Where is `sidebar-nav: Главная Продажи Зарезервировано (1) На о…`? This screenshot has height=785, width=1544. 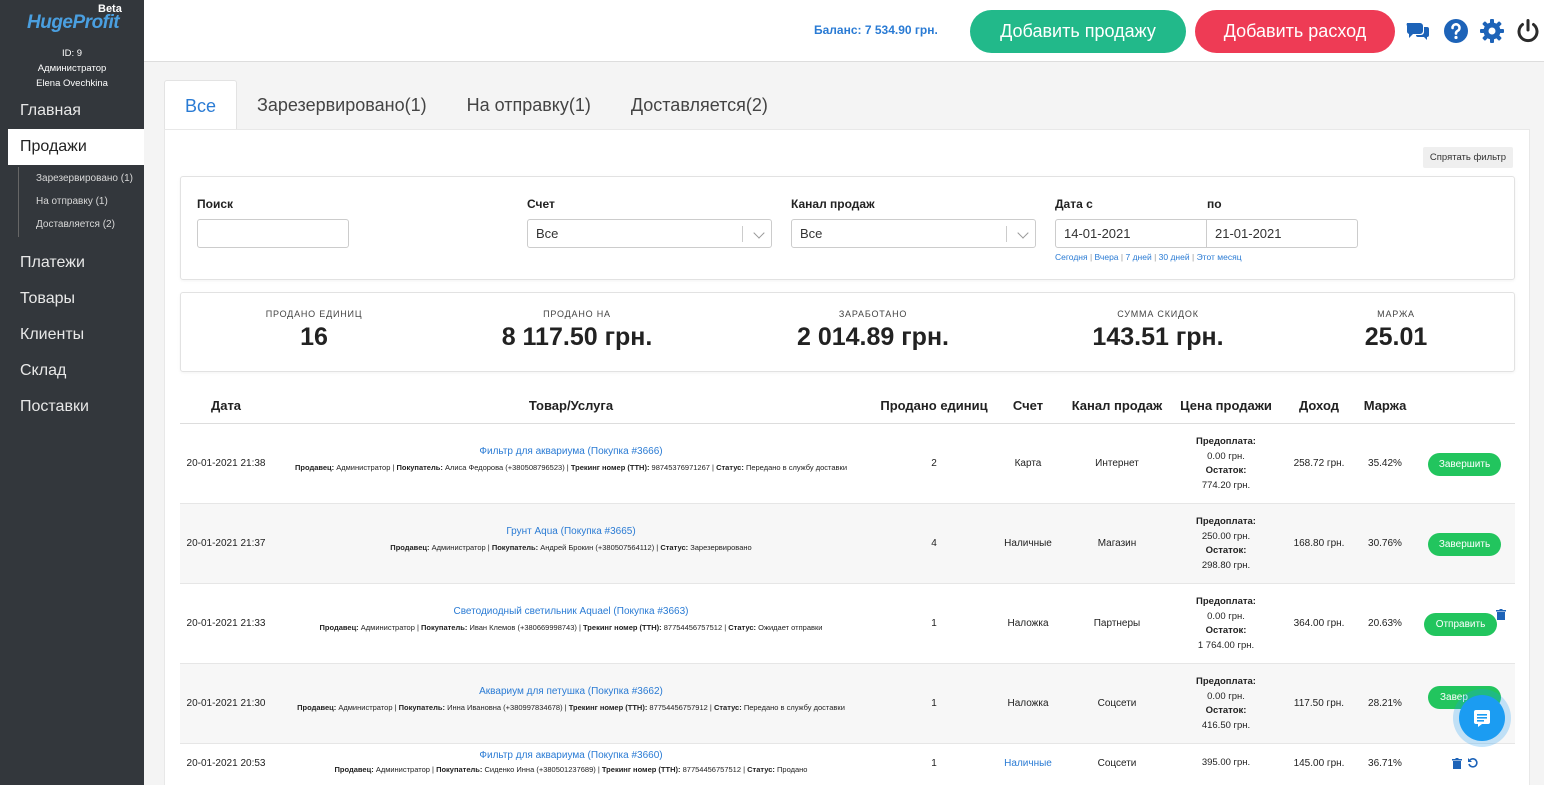
sidebar-nav: Главная Продажи Зарезервировано (1) На о… is located at coordinates (72, 259).